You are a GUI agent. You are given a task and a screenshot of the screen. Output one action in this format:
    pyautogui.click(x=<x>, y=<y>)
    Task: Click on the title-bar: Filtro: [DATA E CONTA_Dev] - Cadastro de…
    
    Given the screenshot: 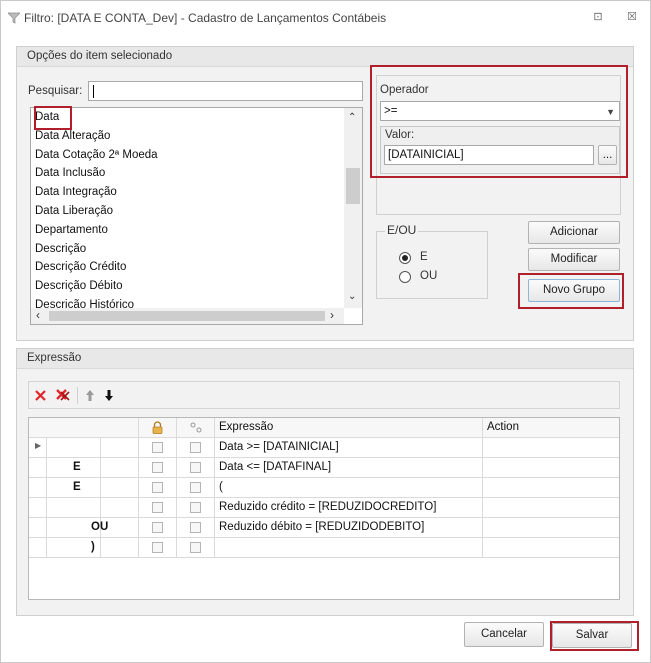 What is the action you would take?
    pyautogui.click(x=325, y=18)
    